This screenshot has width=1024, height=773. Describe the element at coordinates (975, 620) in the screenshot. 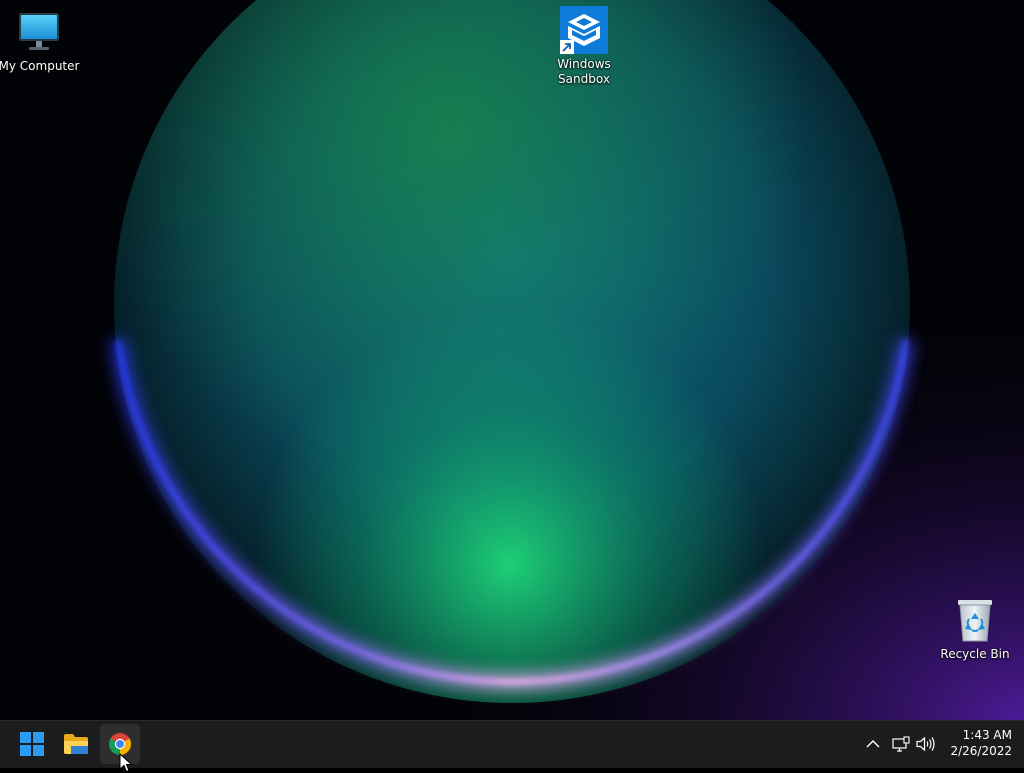

I see `recycle-bin-icon` at that location.